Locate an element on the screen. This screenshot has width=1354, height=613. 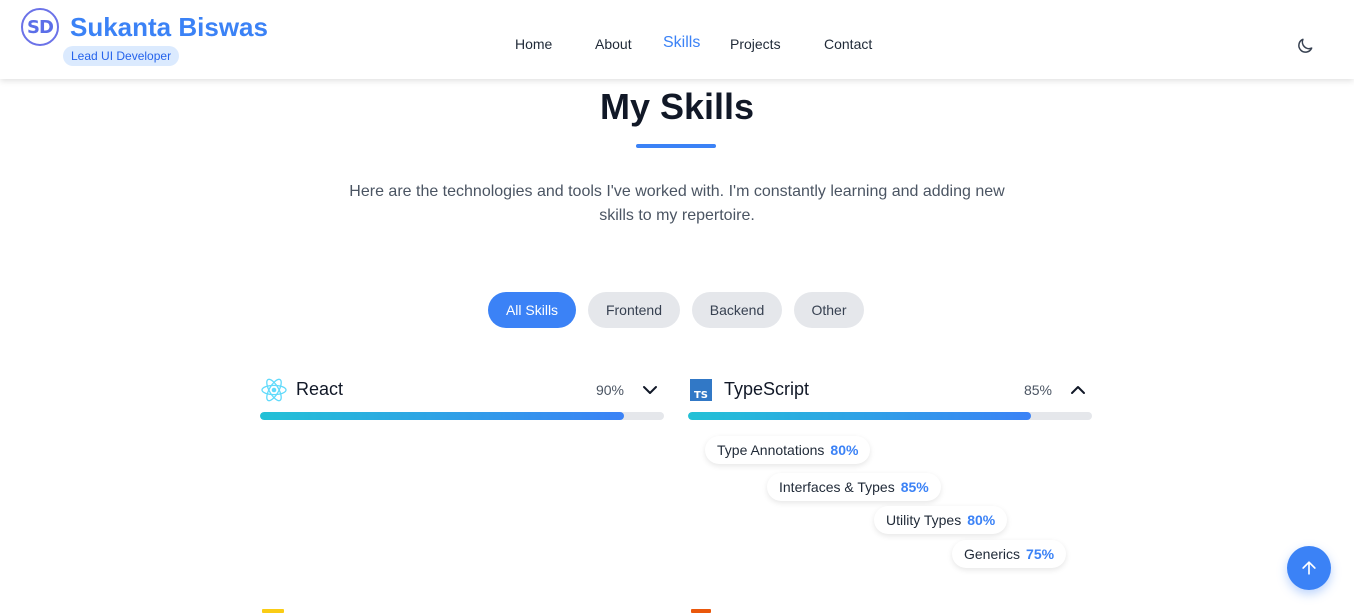
skill-card-react: React 90% is located at coordinates (462, 406).